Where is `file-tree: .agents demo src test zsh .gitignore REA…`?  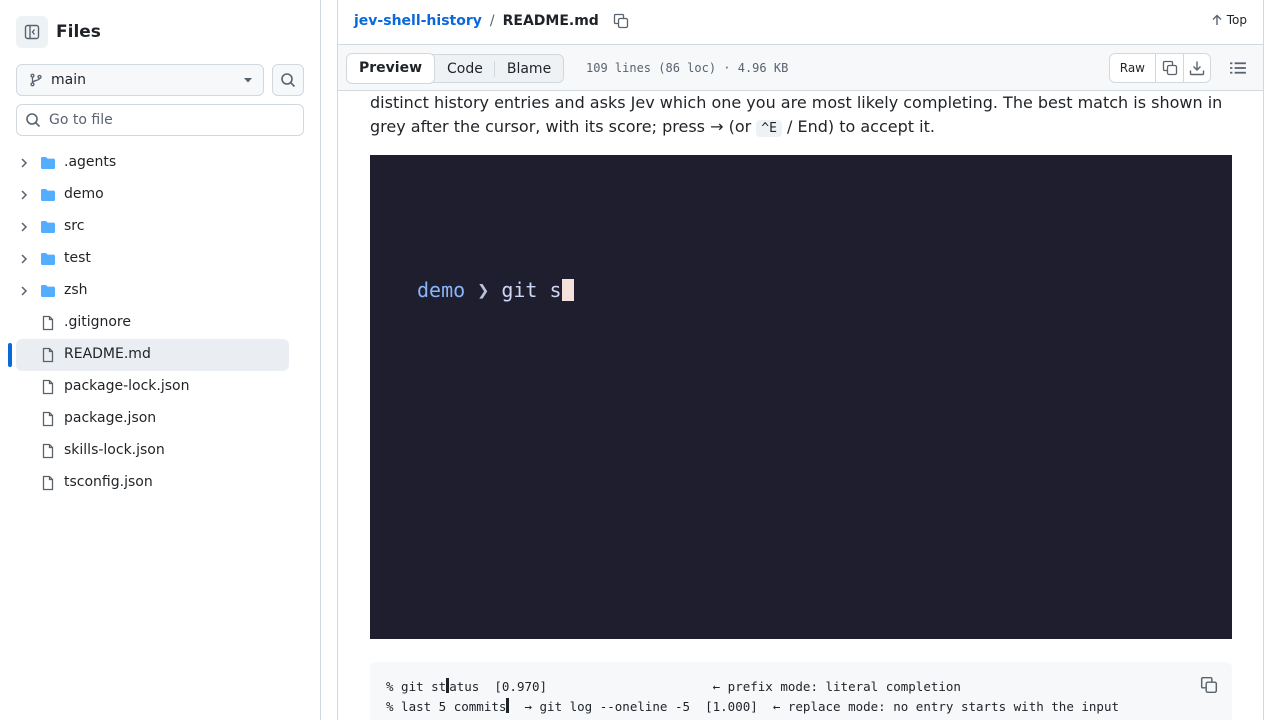 file-tree: .agents demo src test zsh .gitignore REA… is located at coordinates (160, 323).